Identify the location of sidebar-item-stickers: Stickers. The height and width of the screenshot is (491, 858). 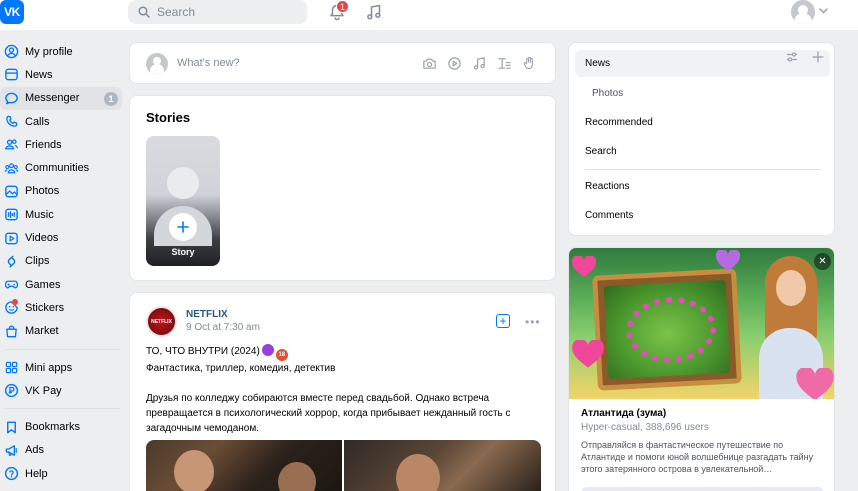
(62, 307).